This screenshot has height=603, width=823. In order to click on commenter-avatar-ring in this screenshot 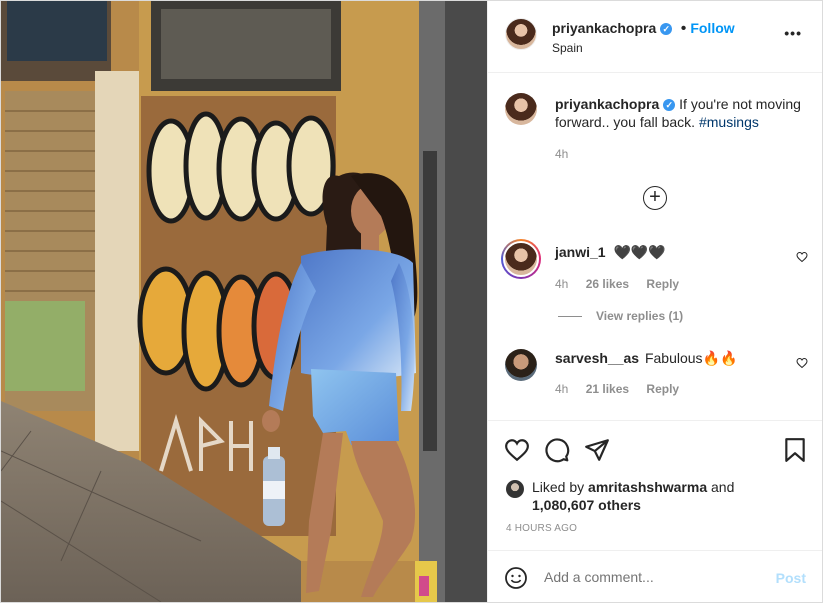, I will do `click(521, 259)`.